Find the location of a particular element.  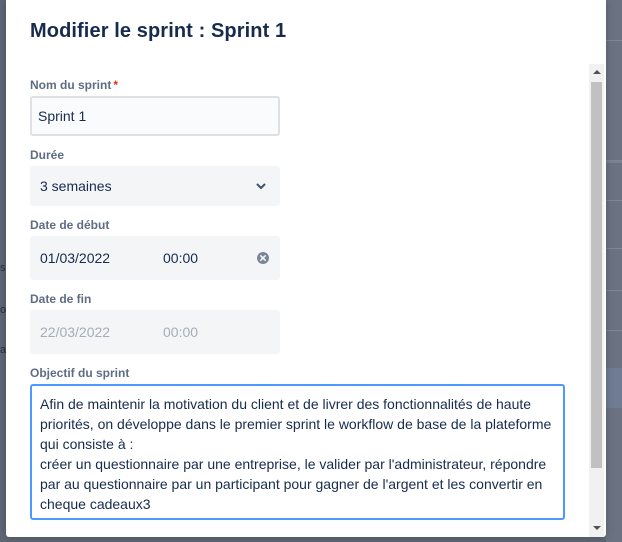

sprint-name-value: Sprint 1 is located at coordinates (62, 116).